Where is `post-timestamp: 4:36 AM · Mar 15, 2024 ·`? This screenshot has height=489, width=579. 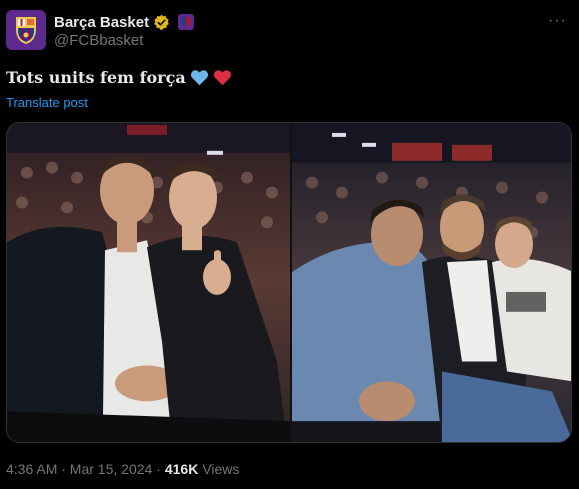 post-timestamp: 4:36 AM · Mar 15, 2024 · is located at coordinates (83, 469).